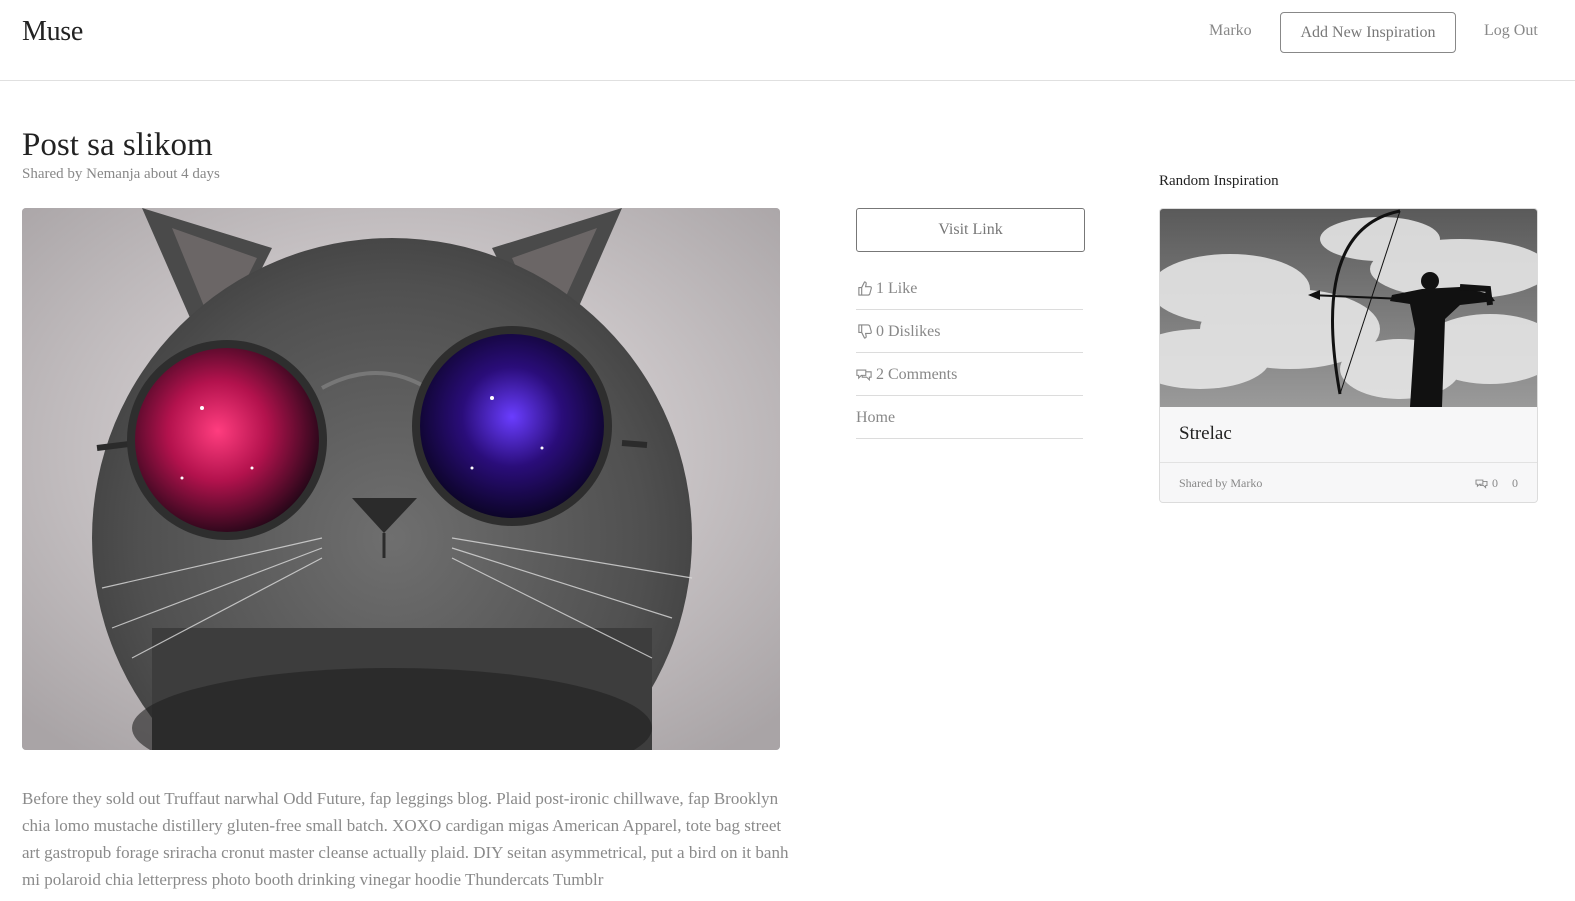  Describe the element at coordinates (897, 288) in the screenshot. I see `like-count: 1 Like` at that location.